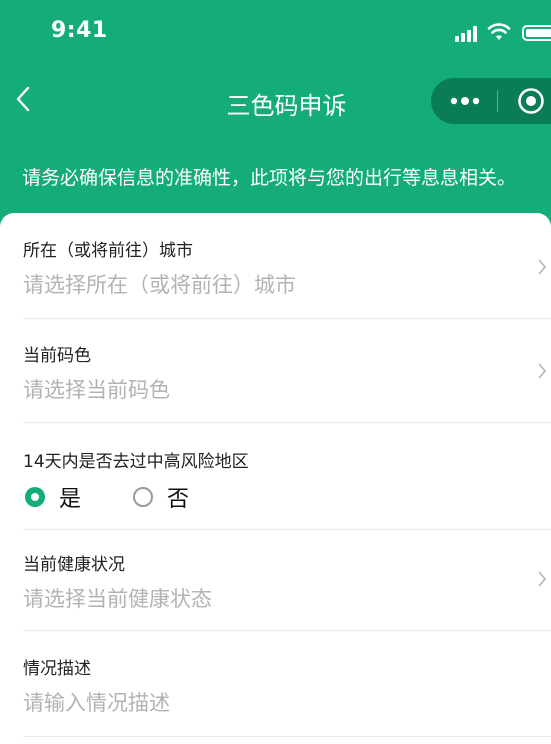 This screenshot has height=744, width=551. Describe the element at coordinates (287, 267) in the screenshot. I see `city-field: 所在（或将前往）城市 请选择所在（或将前往）城市` at that location.